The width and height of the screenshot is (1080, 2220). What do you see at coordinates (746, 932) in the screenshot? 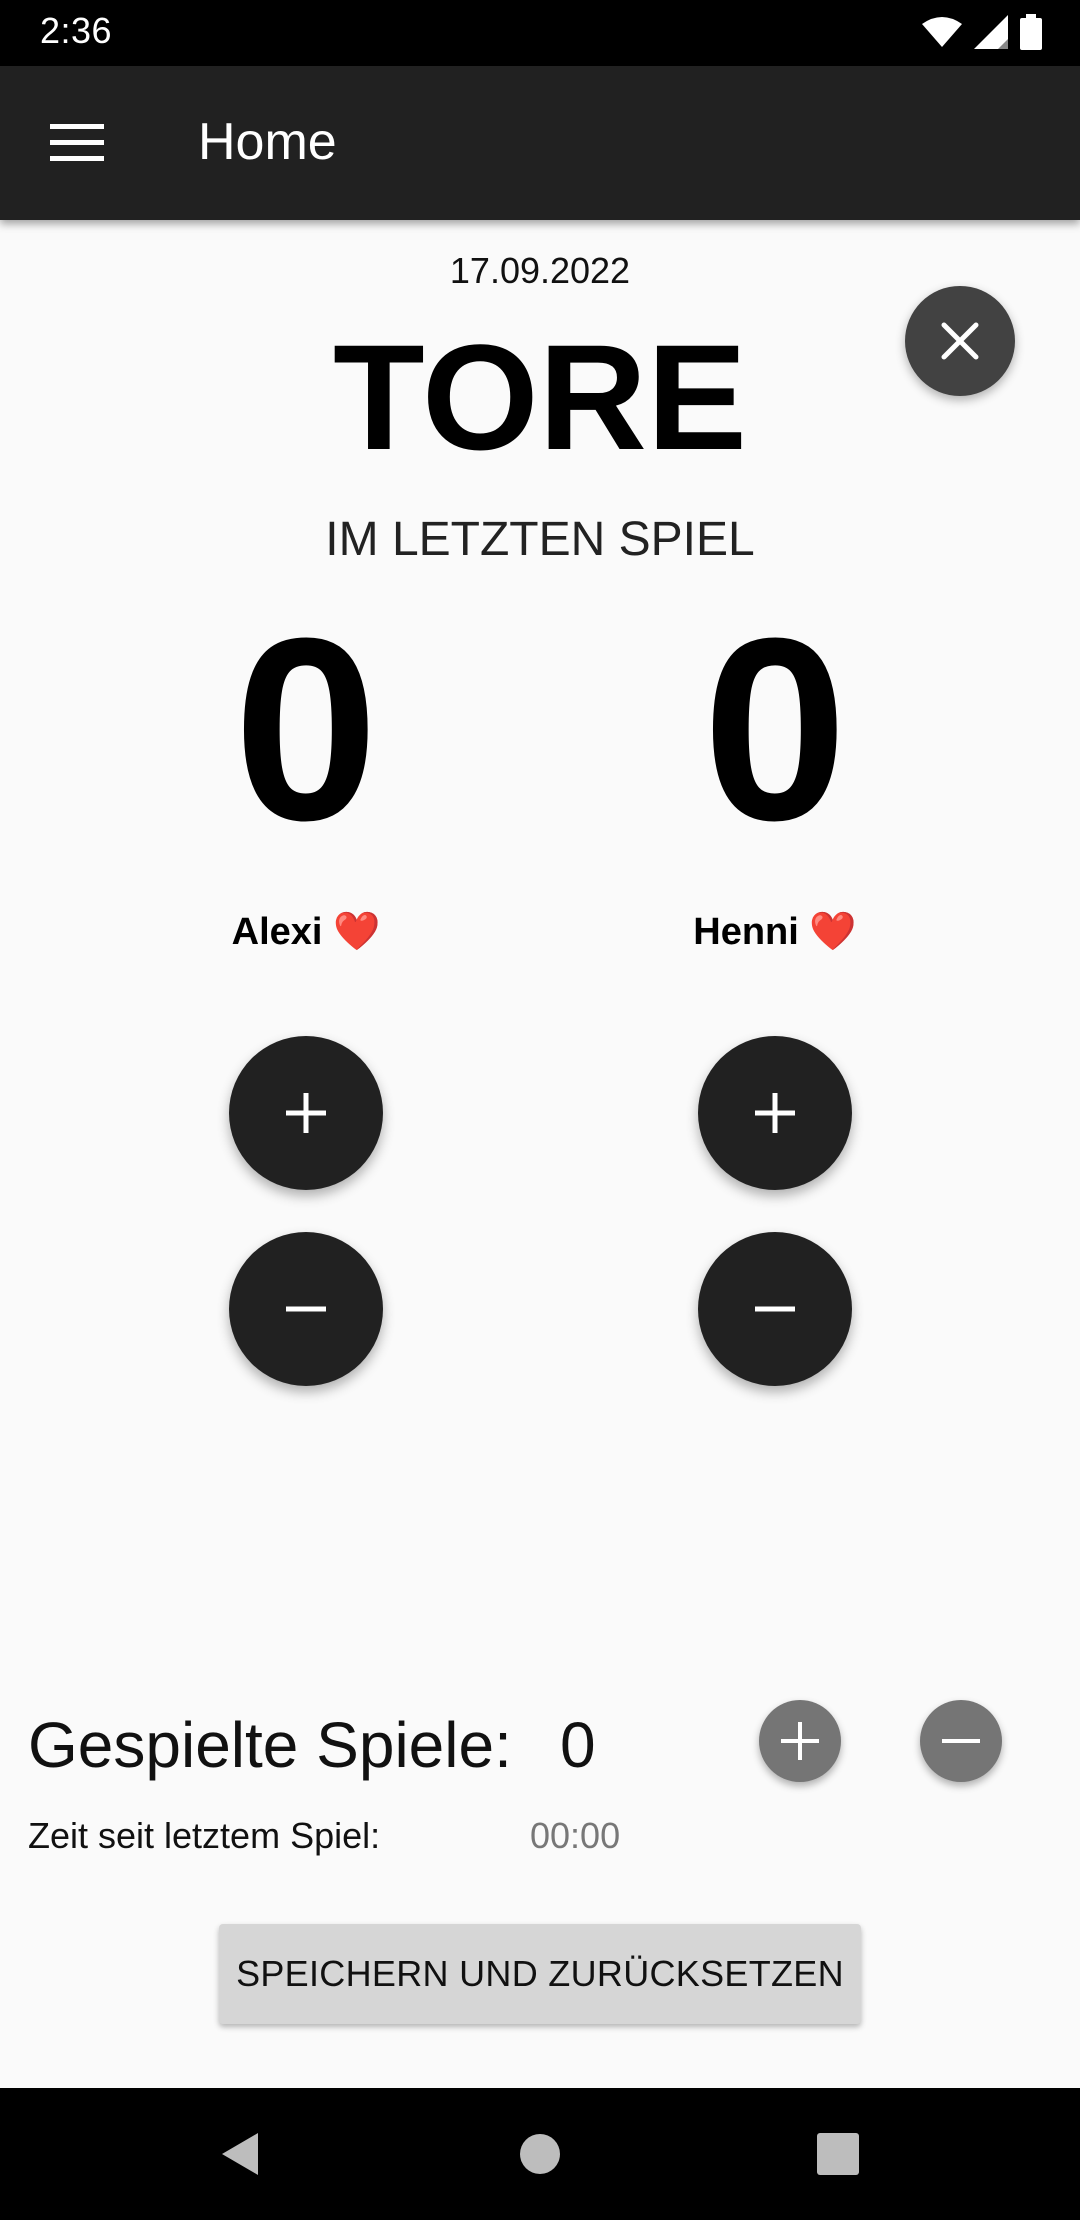
I see `player-2-name: Henni` at bounding box center [746, 932].